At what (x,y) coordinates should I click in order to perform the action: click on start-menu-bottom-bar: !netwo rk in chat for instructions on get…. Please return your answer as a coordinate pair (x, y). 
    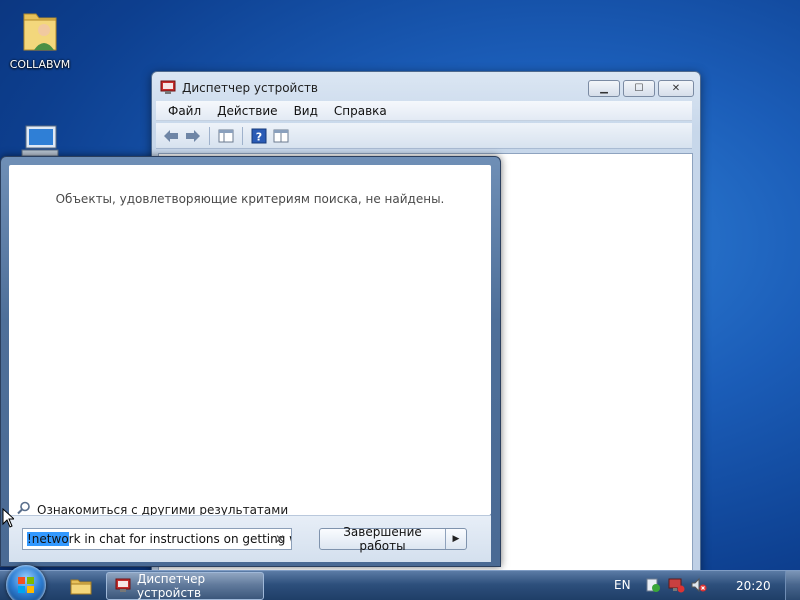
    Looking at the image, I should click on (250, 538).